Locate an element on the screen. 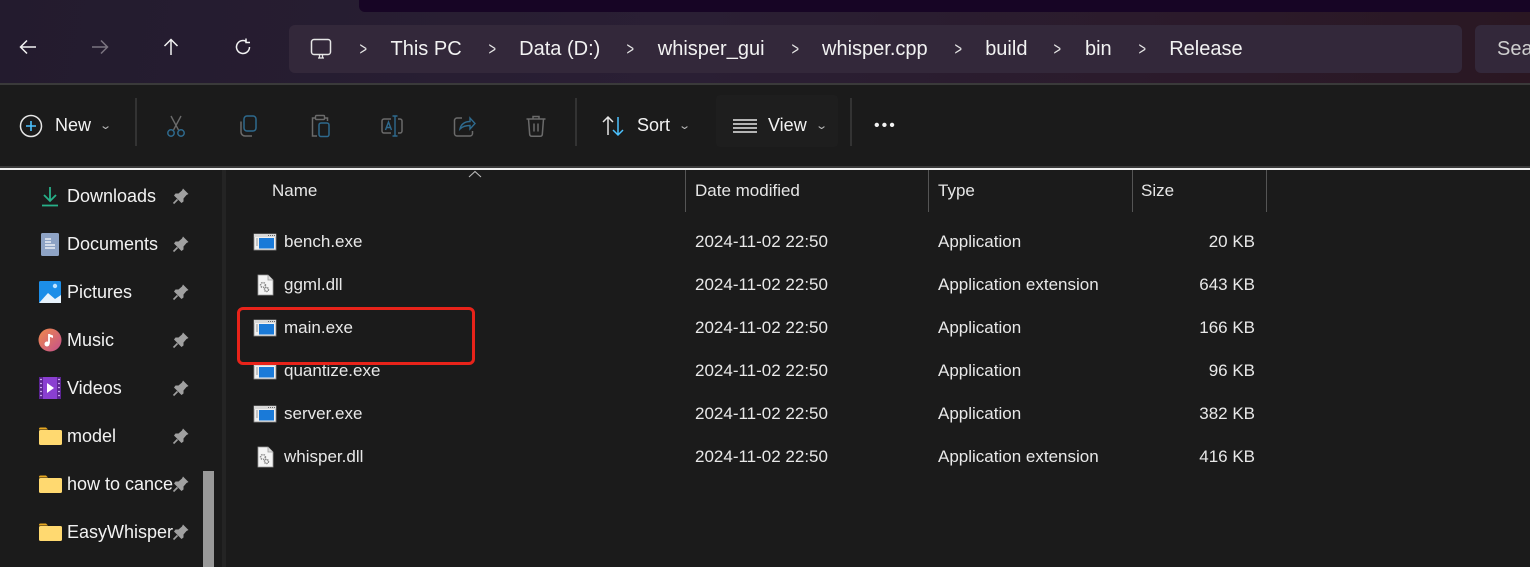  file-name-cell: ggml.dll is located at coordinates (298, 284).